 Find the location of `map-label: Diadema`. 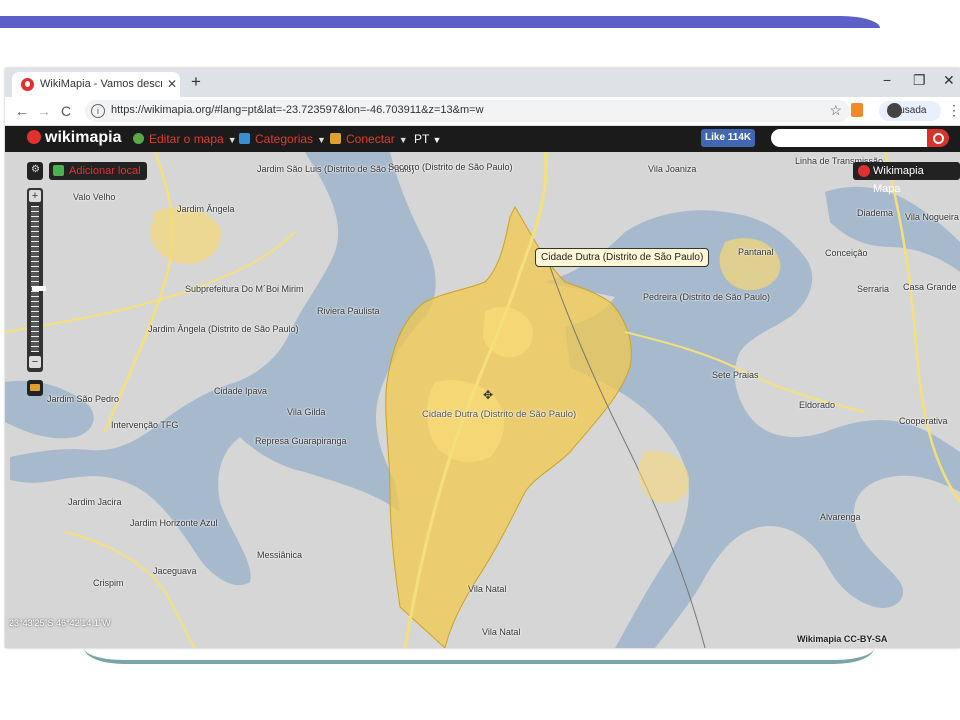

map-label: Diadema is located at coordinates (875, 213).